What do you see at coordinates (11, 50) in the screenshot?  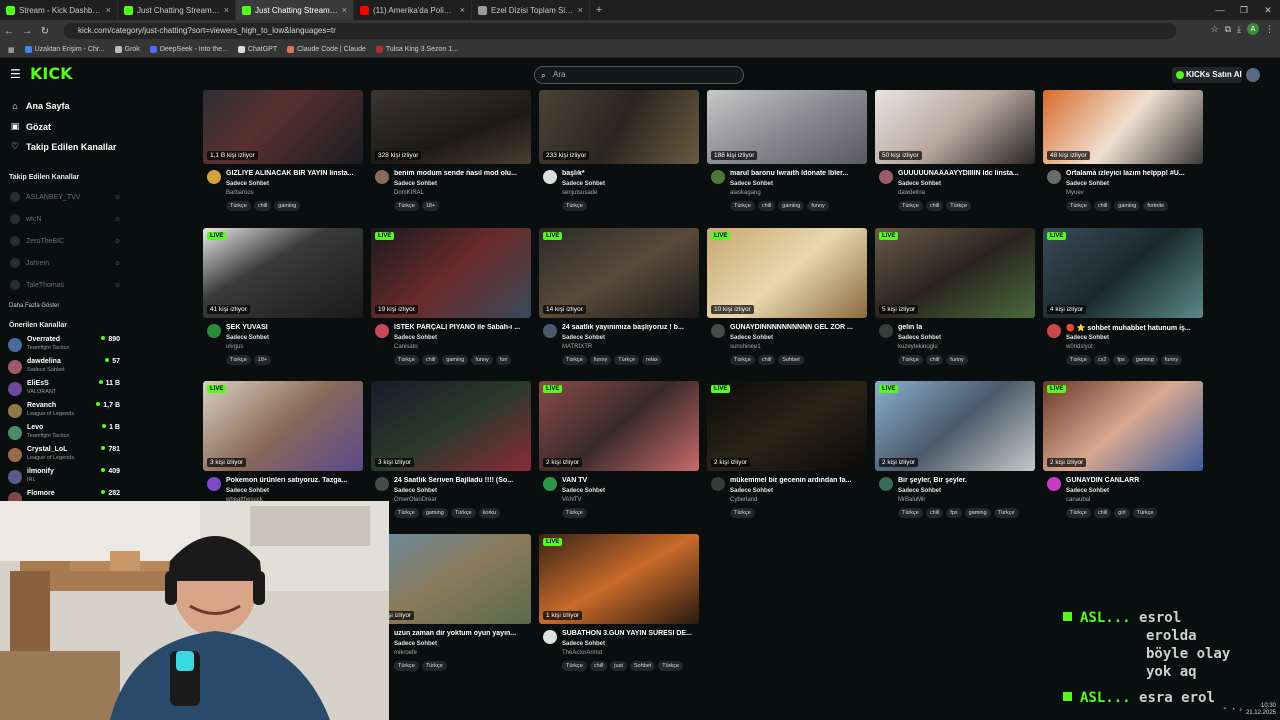 I see `apps-grid-icon: ▦` at bounding box center [11, 50].